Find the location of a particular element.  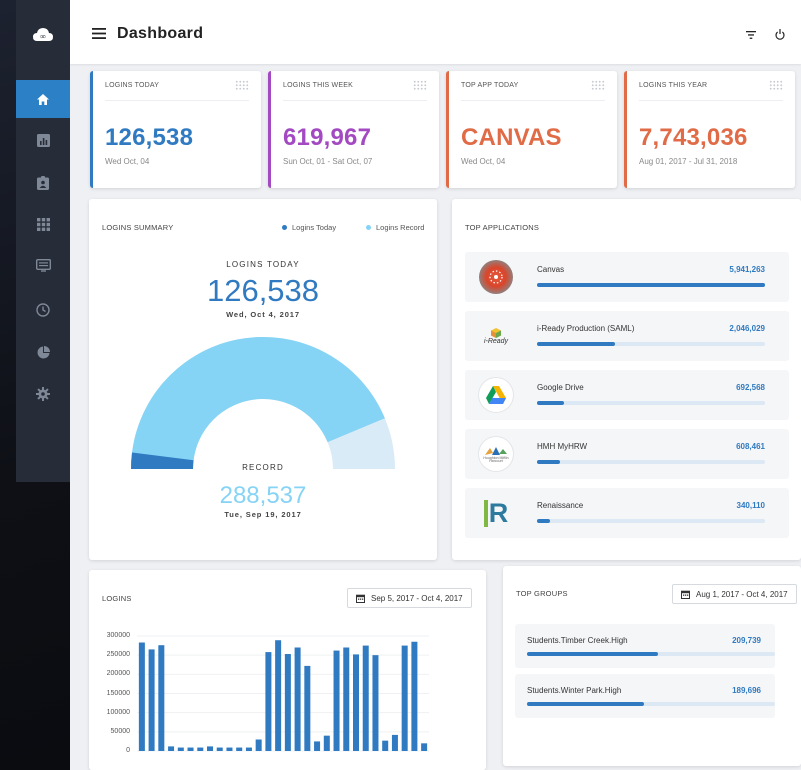

sidebar: ∞ is located at coordinates (43, 241).